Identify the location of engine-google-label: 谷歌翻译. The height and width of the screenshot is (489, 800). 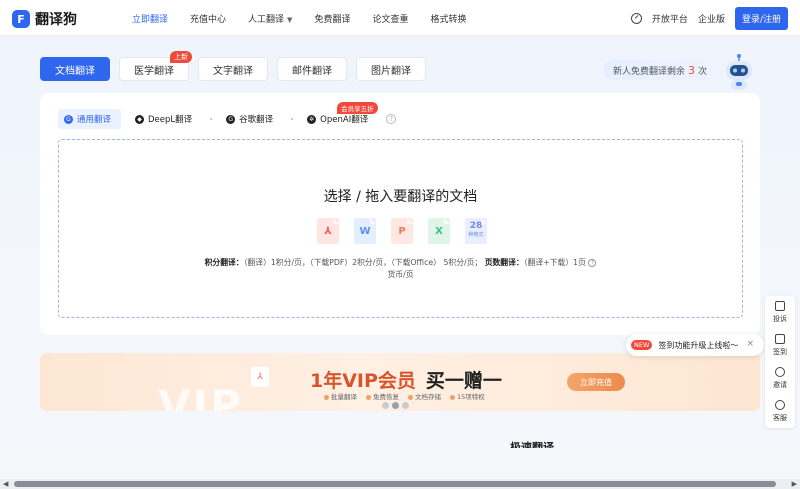
(256, 120).